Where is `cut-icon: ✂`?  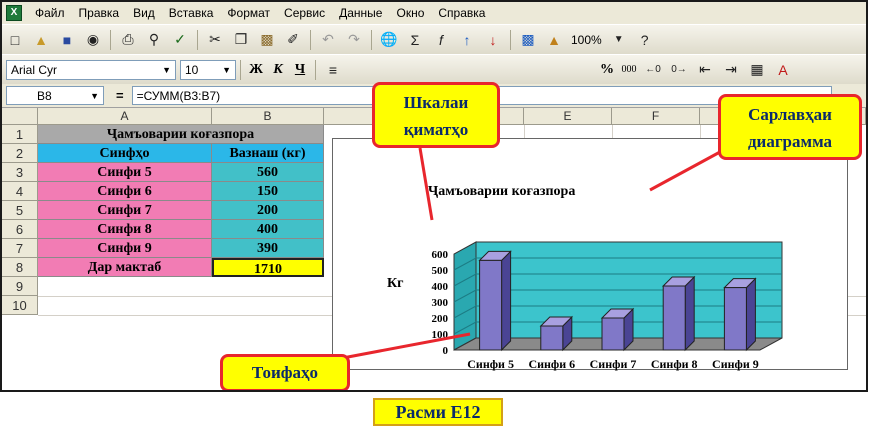 cut-icon: ✂ is located at coordinates (215, 40).